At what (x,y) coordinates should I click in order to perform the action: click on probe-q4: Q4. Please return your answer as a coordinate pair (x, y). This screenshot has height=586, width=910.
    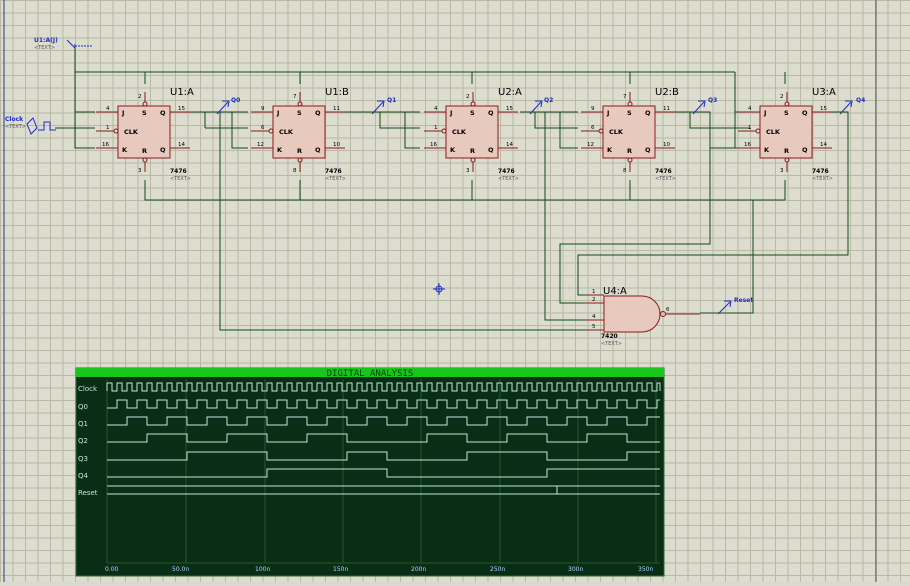
    Looking at the image, I should click on (852, 106).